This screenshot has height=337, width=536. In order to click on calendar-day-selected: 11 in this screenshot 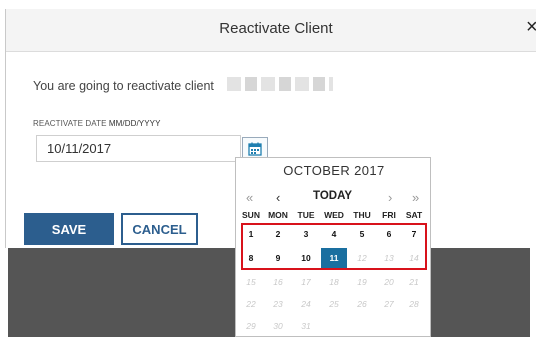, I will do `click(334, 258)`.